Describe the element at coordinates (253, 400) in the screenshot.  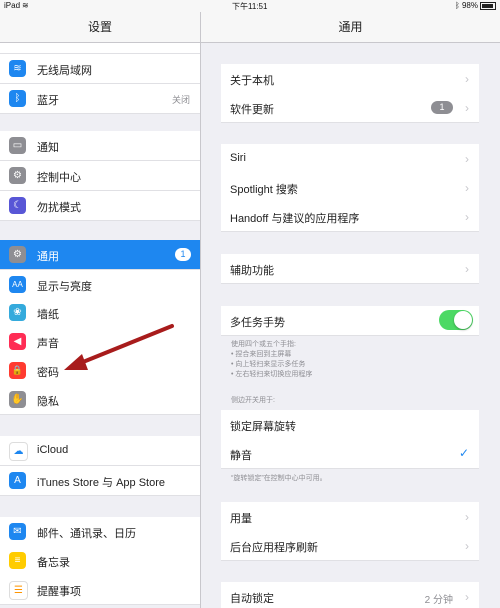
I see `side-switch-header: 侧边开关用于:` at that location.